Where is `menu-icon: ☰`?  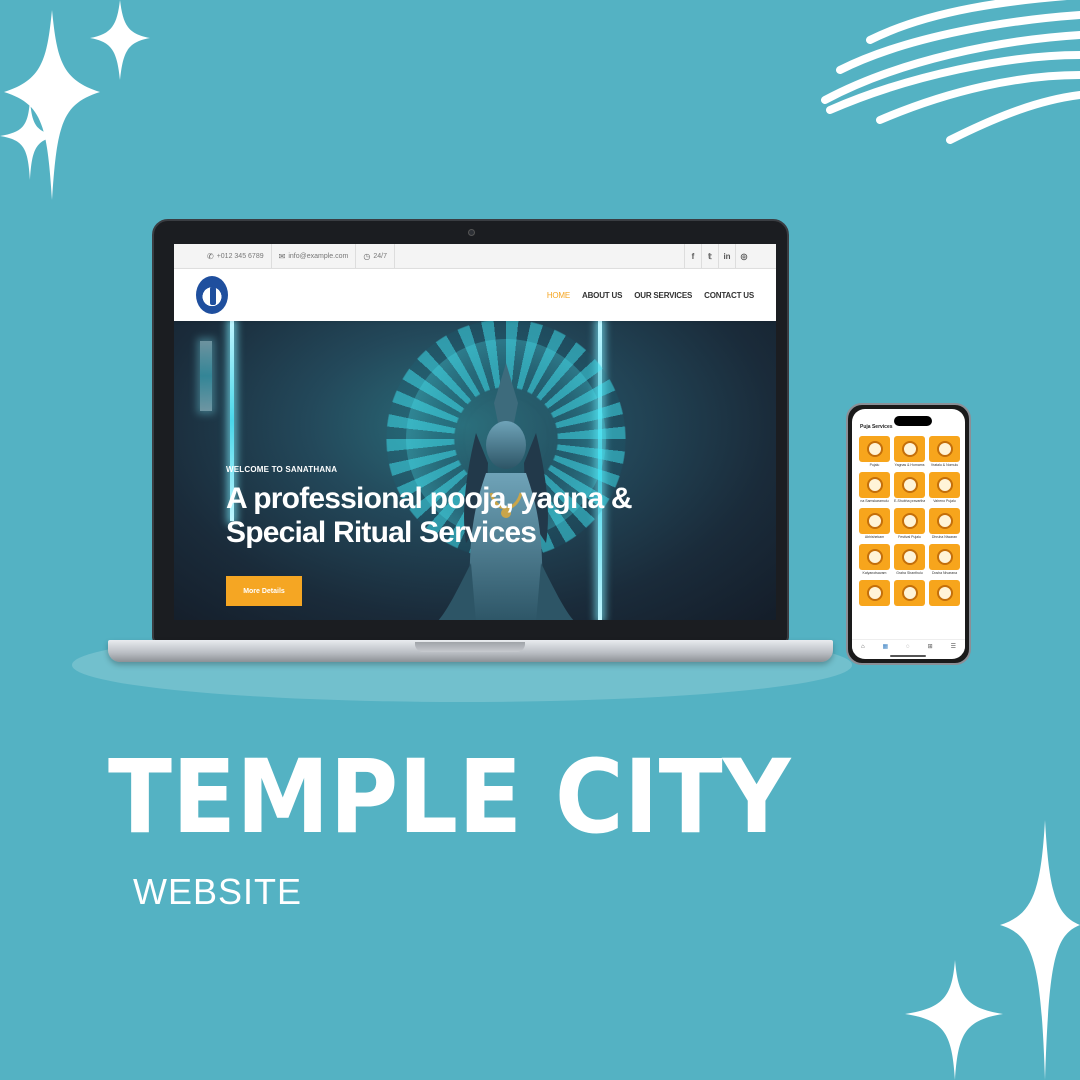 menu-icon: ☰ is located at coordinates (953, 646).